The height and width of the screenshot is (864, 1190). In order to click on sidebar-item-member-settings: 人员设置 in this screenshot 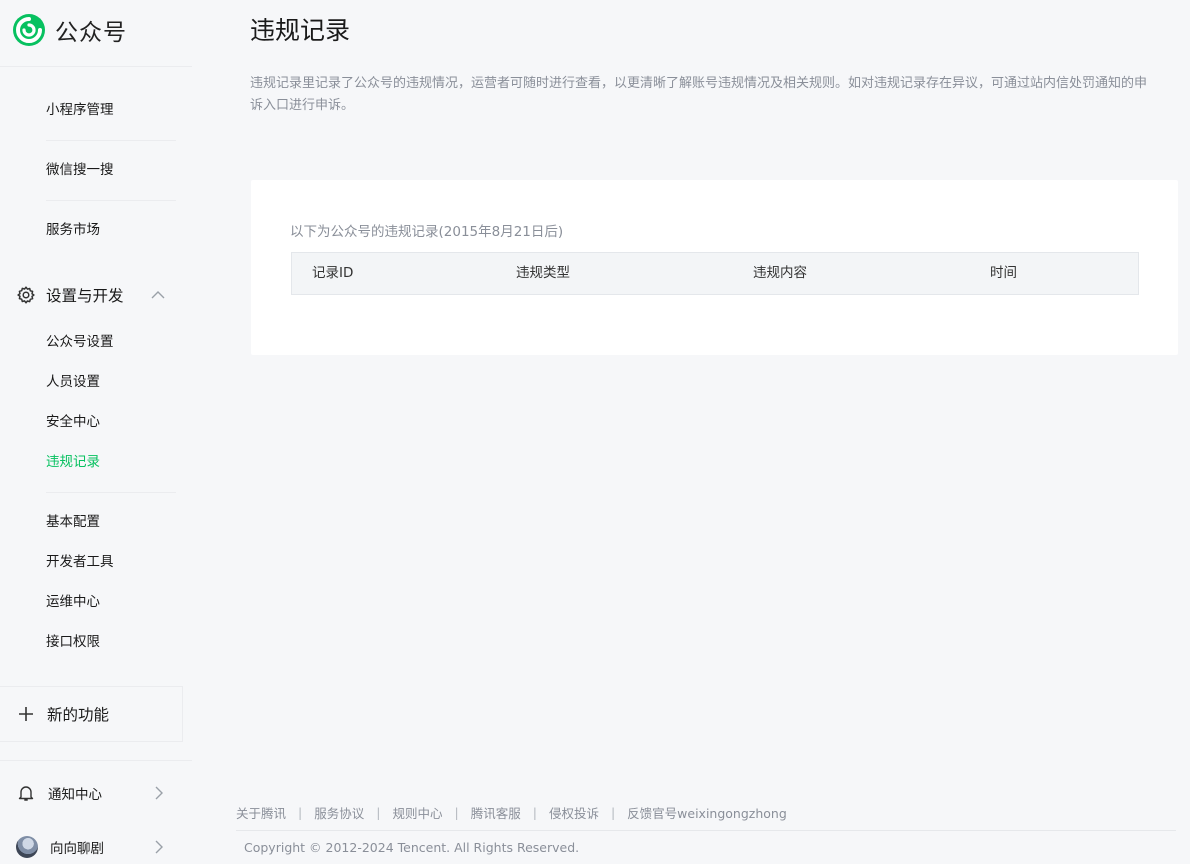, I will do `click(73, 382)`.